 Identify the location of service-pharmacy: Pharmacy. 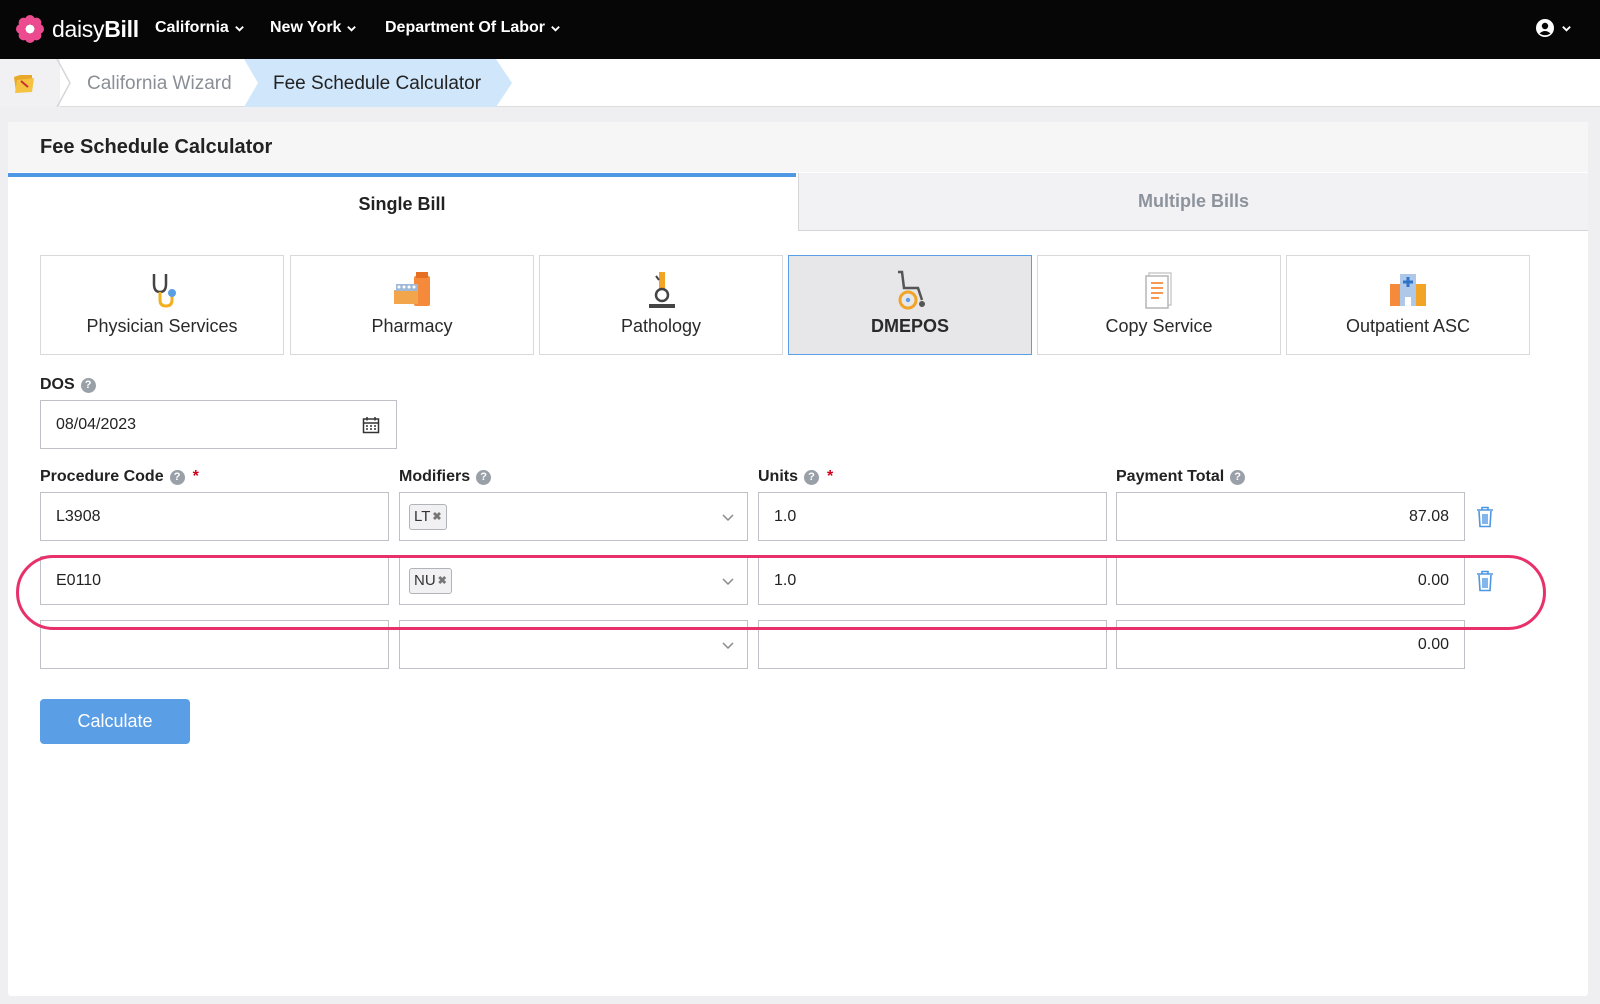
(412, 305).